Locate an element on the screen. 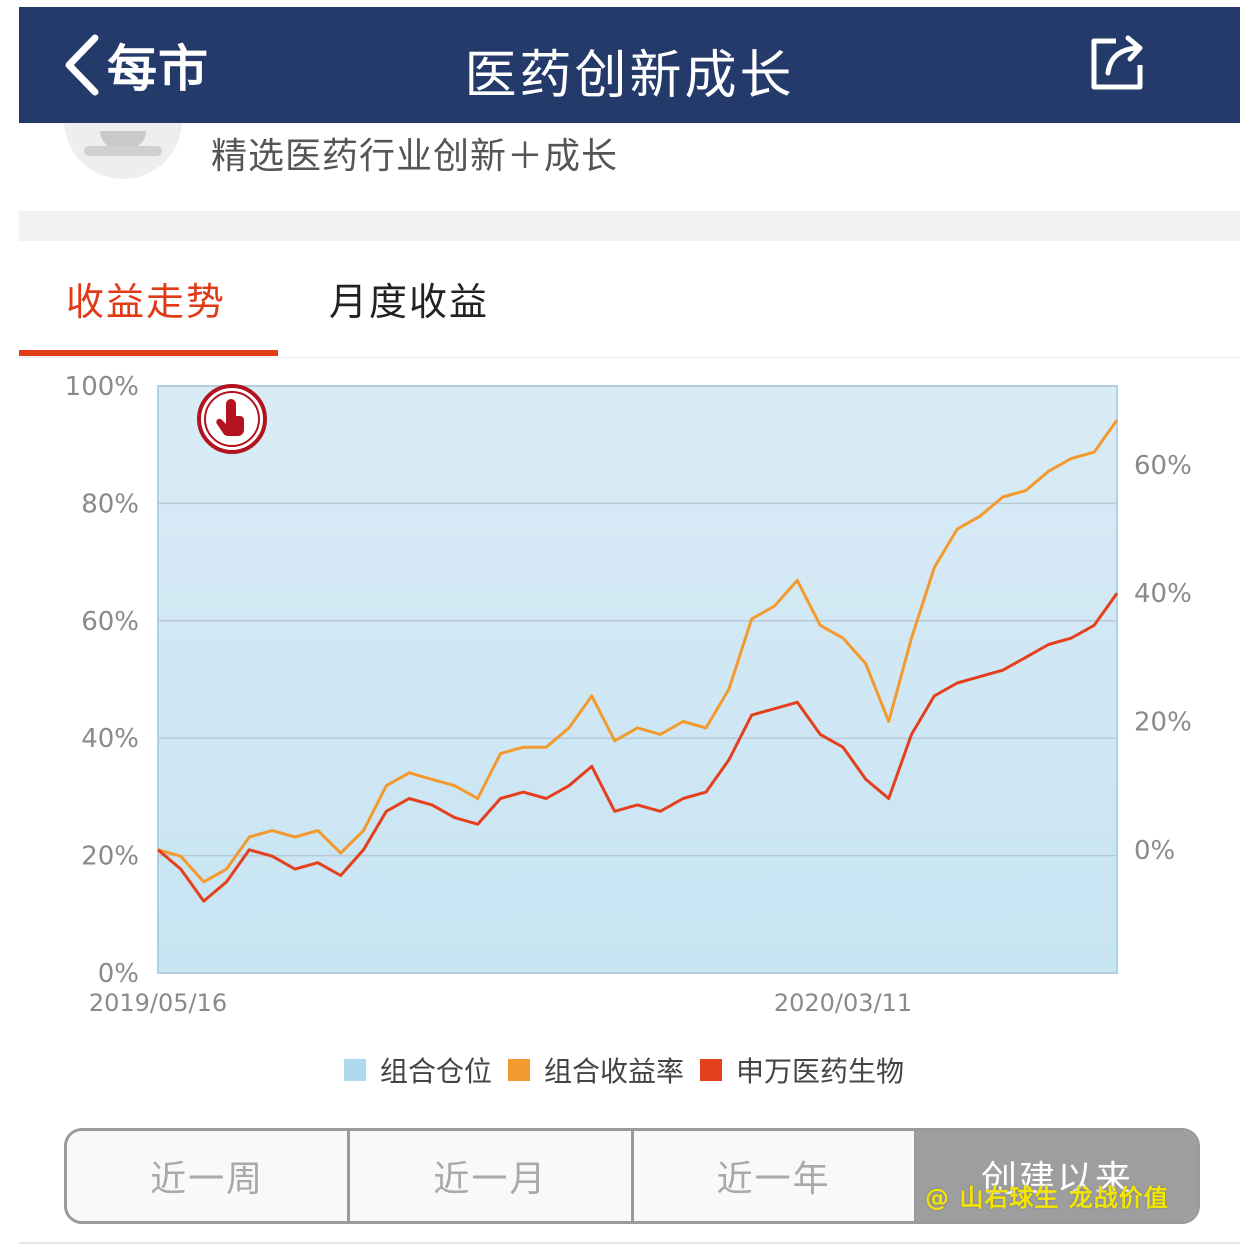  y-tick-label-left: 0% is located at coordinates (118, 974).